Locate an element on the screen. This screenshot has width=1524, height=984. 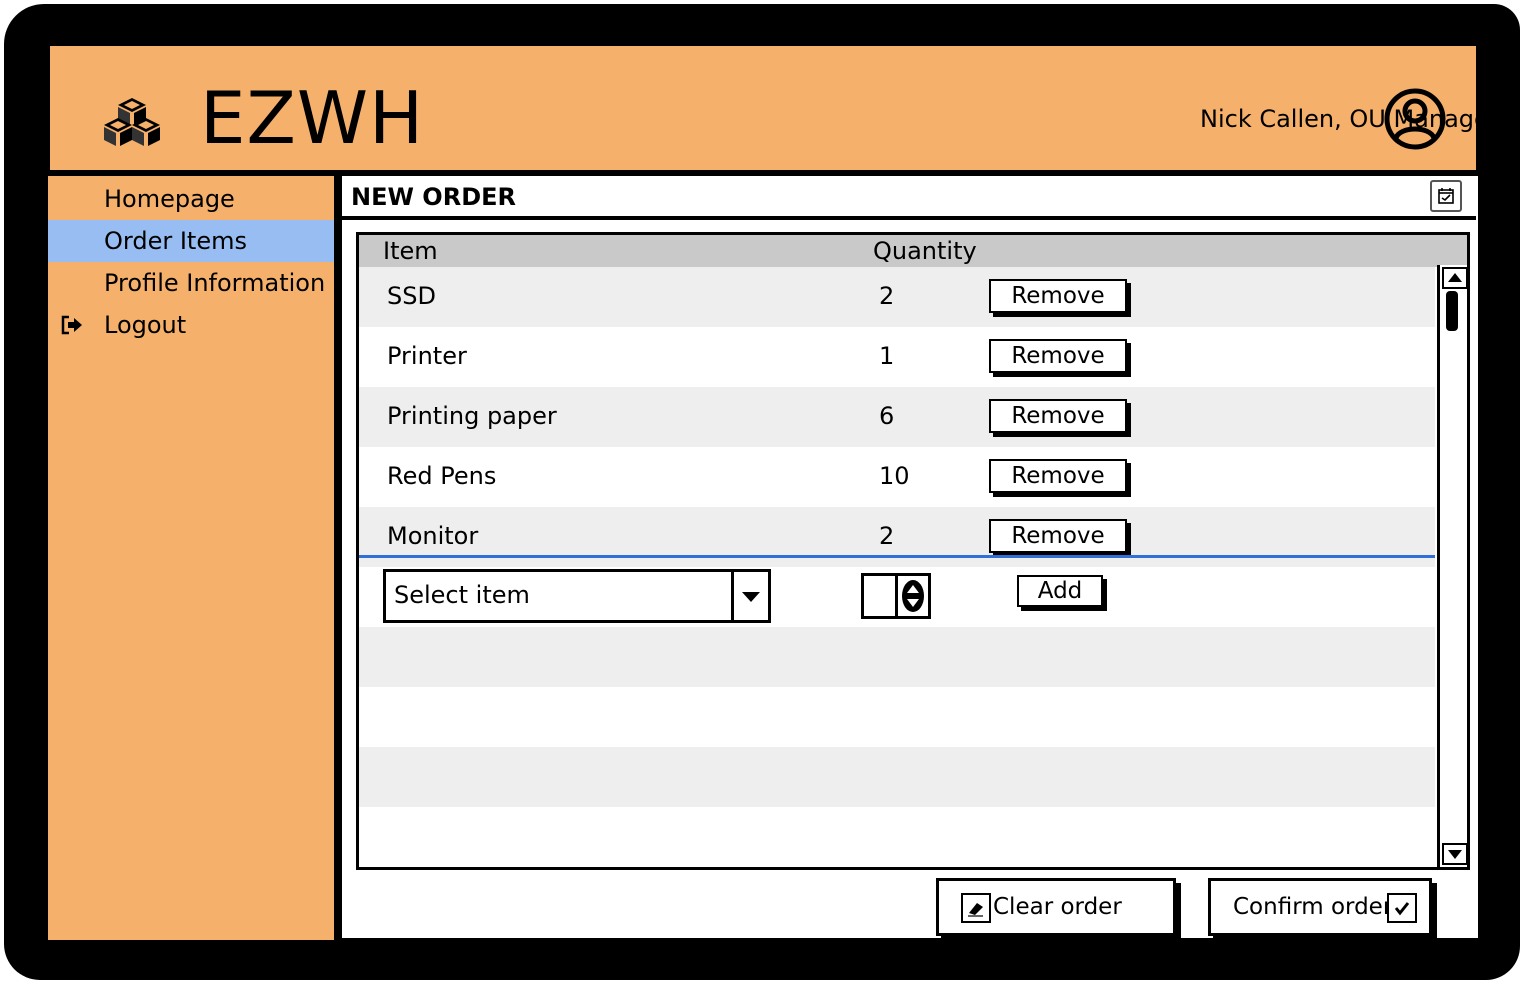
sidebar-item-homepage: Homepage is located at coordinates (191, 199).